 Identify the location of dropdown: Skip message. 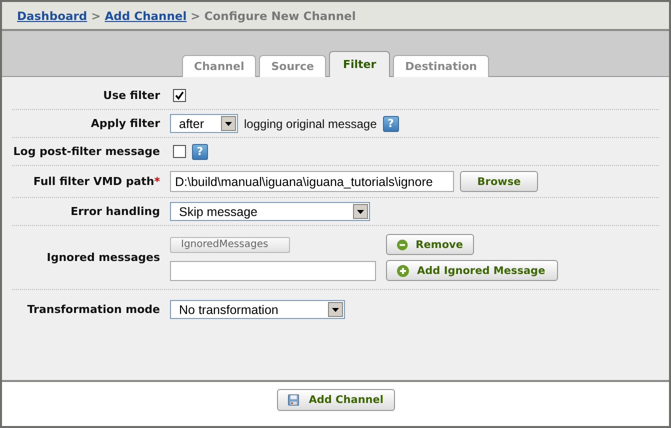
(270, 211).